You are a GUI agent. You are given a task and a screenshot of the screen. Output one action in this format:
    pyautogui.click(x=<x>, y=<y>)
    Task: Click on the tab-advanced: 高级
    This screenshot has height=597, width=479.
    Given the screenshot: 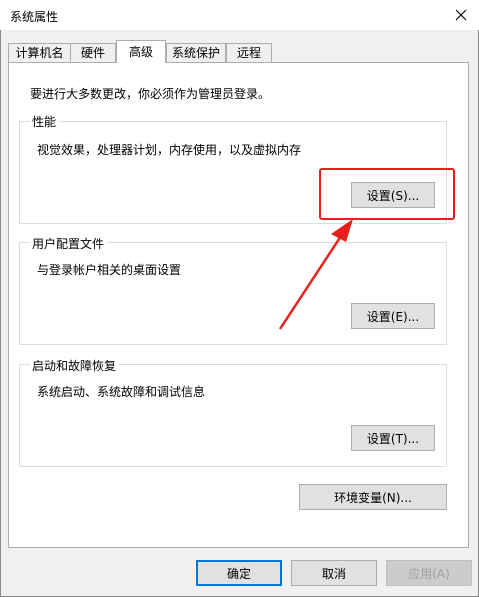 What is the action you would take?
    pyautogui.click(x=141, y=51)
    